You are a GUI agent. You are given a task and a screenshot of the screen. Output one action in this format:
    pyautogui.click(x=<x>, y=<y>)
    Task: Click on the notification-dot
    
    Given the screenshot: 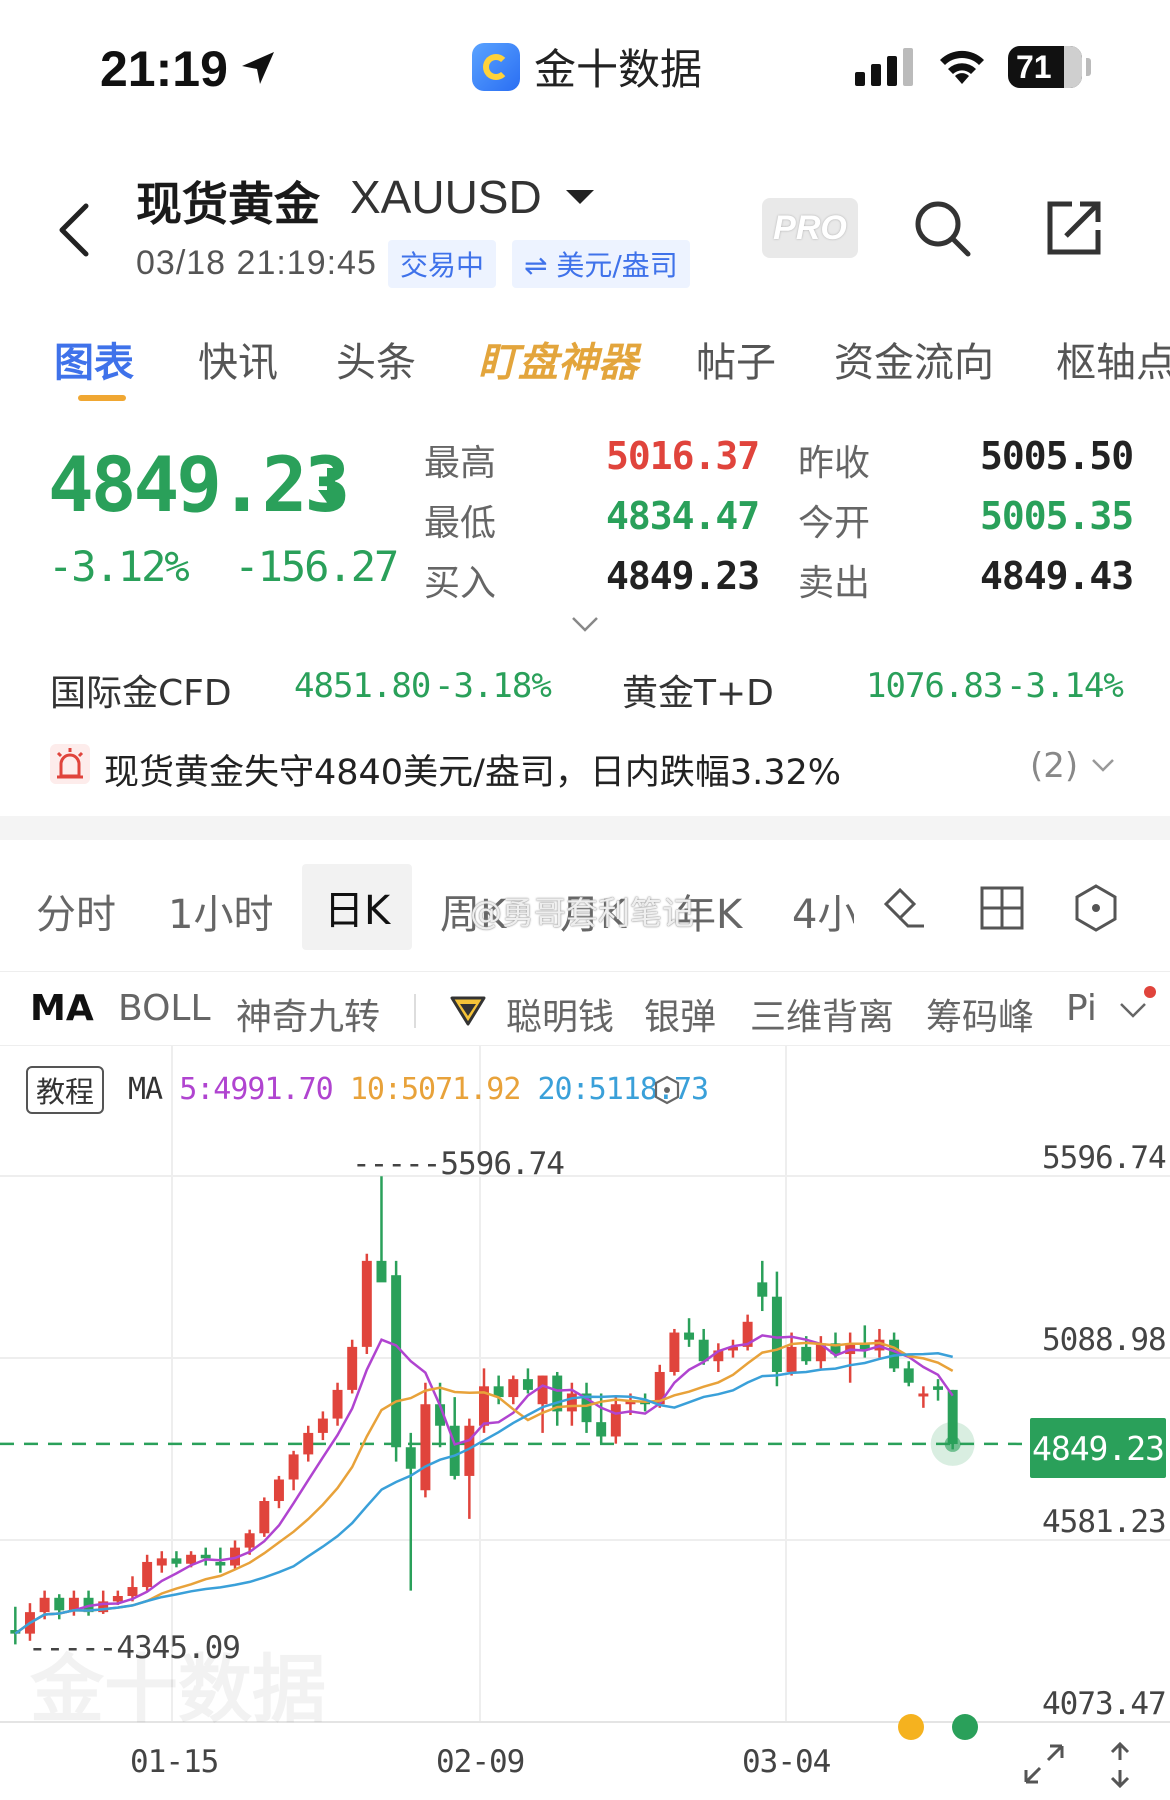 What is the action you would take?
    pyautogui.click(x=1150, y=992)
    